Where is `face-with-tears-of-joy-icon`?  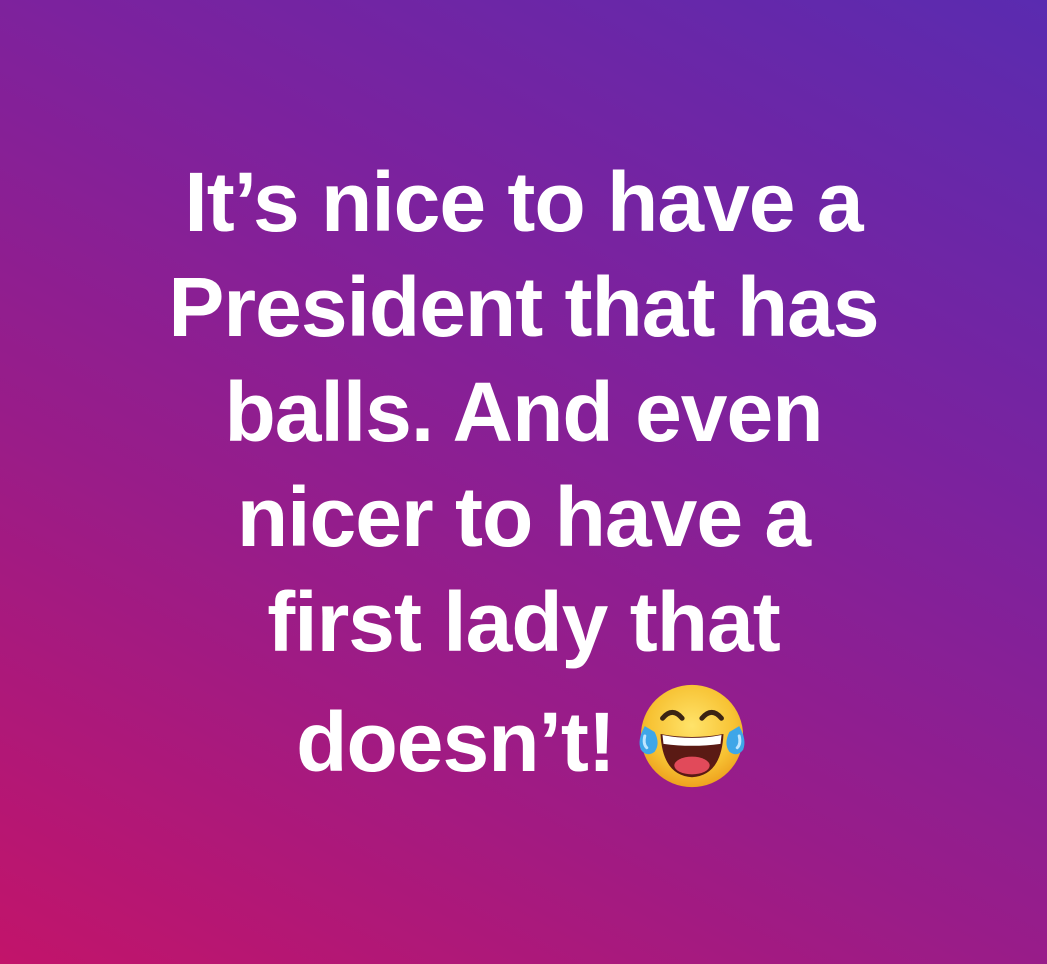 face-with-tears-of-joy-icon is located at coordinates (692, 735).